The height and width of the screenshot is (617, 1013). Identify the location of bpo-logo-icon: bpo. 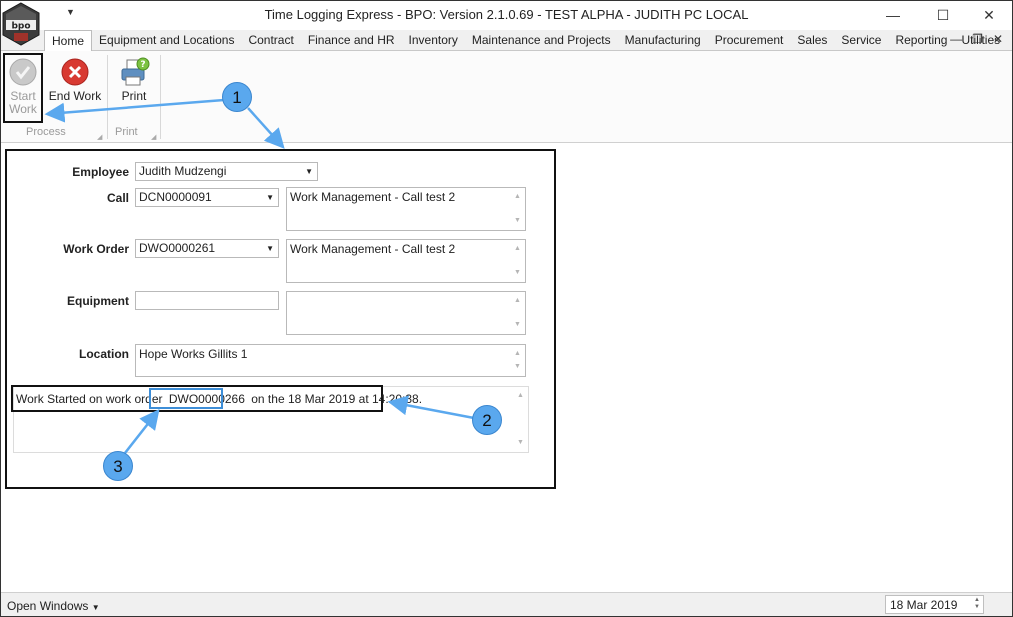
(21, 24).